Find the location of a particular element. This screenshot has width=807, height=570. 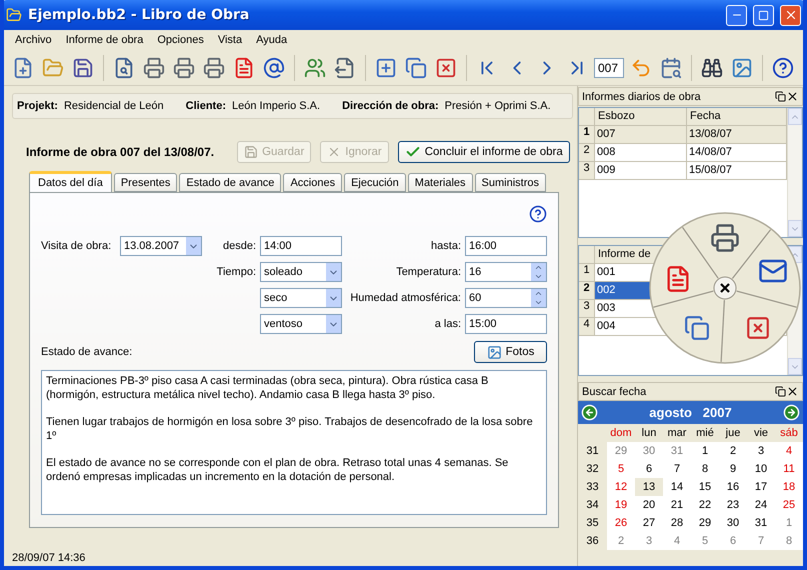

calendar-day: 10 is located at coordinates (761, 469).